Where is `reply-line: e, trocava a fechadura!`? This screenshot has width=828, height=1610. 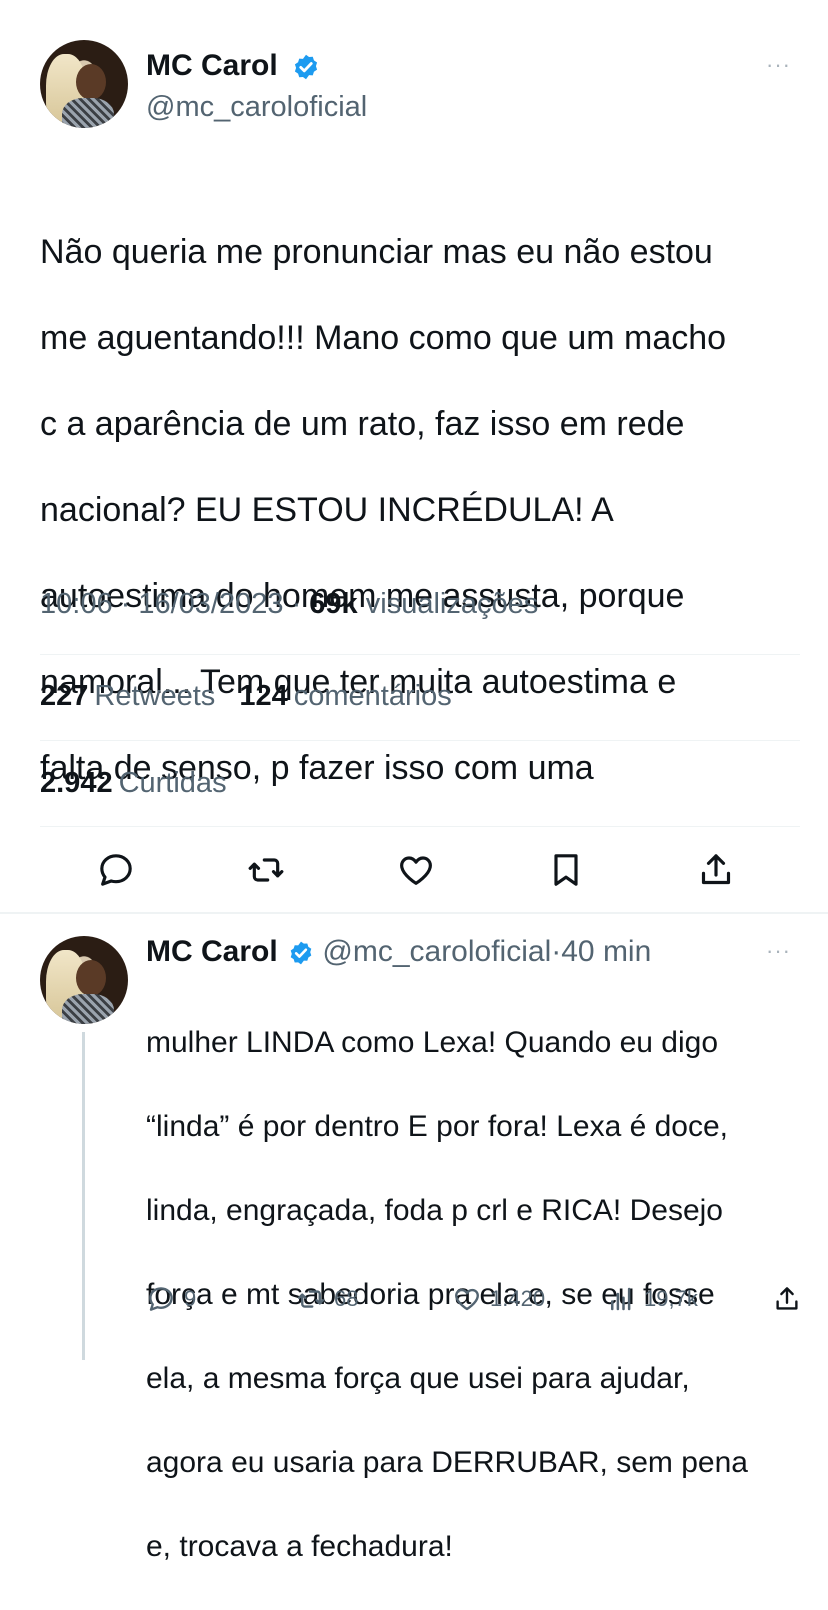 reply-line: e, trocava a fechadura! is located at coordinates (299, 1546).